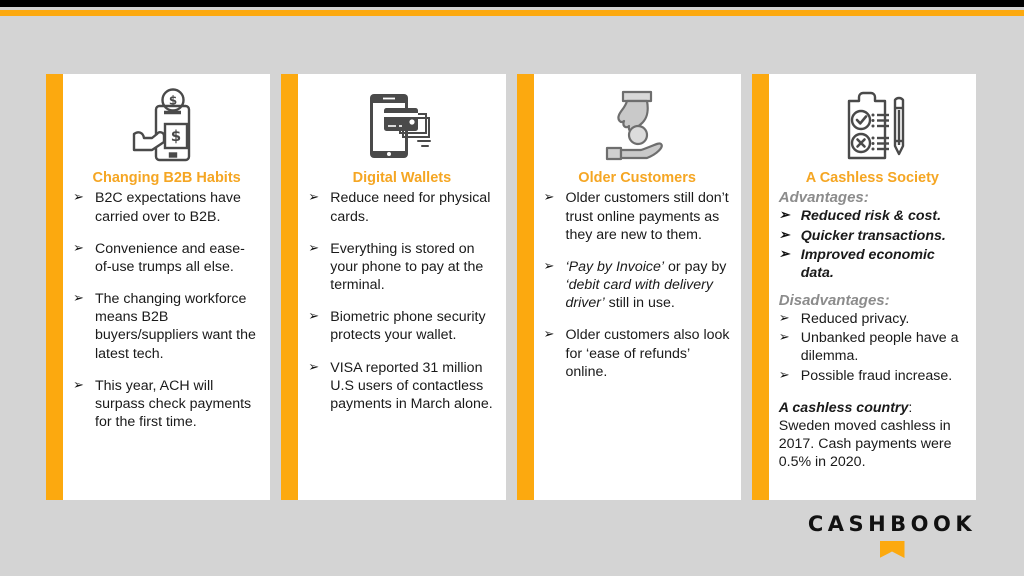 The height and width of the screenshot is (576, 1024). I want to click on cashbook-logo: CASHBOOK, so click(892, 536).